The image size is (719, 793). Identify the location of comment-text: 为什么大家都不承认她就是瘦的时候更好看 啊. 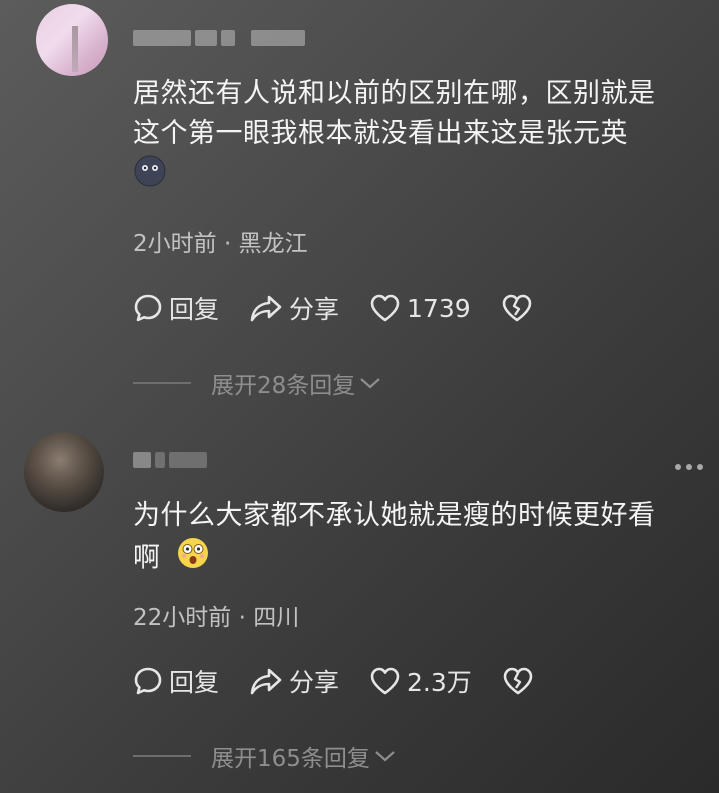
(418, 539).